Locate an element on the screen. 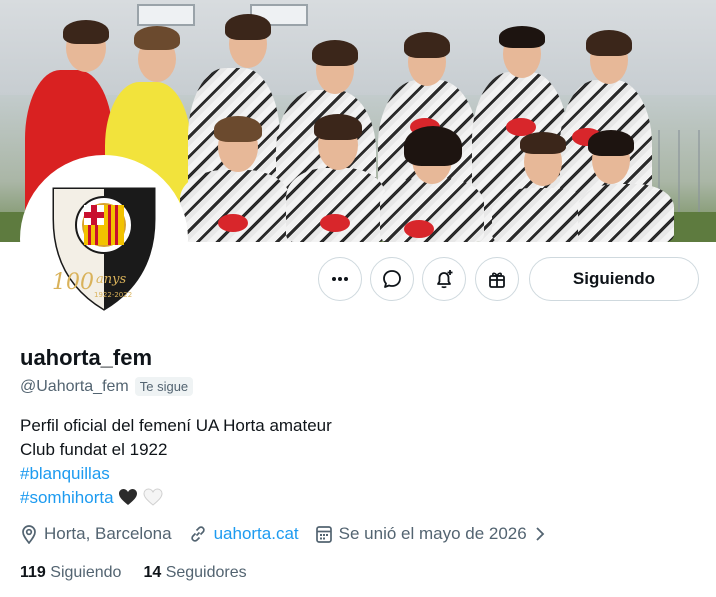  svg-text: anys is located at coordinates (111, 279).